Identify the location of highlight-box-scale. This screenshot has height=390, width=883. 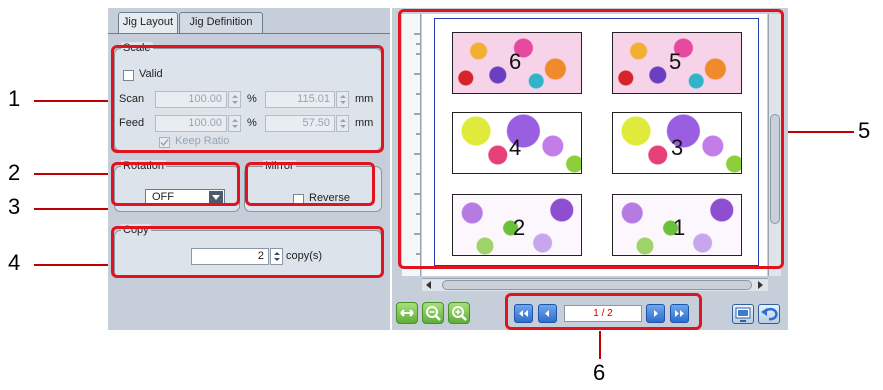
(247, 99).